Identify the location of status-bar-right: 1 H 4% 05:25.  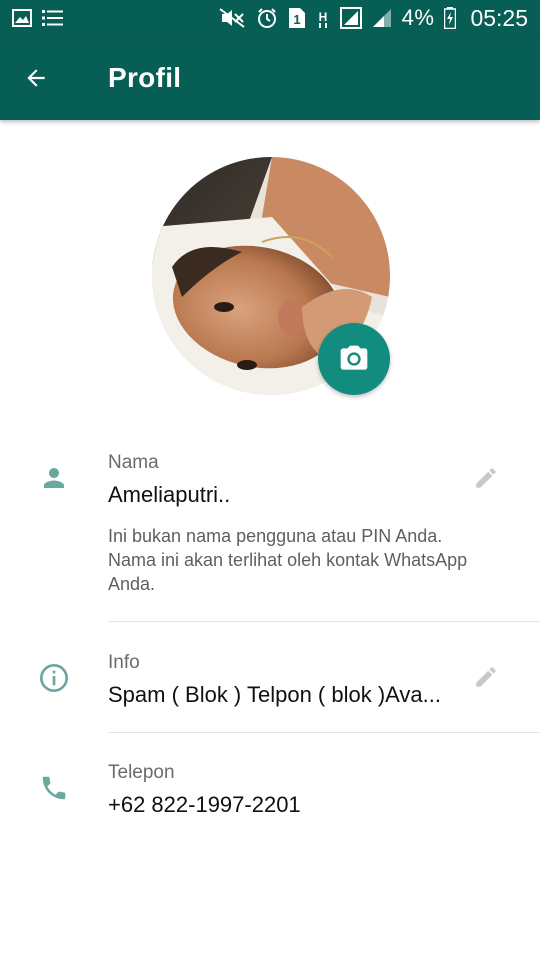
(373, 18).